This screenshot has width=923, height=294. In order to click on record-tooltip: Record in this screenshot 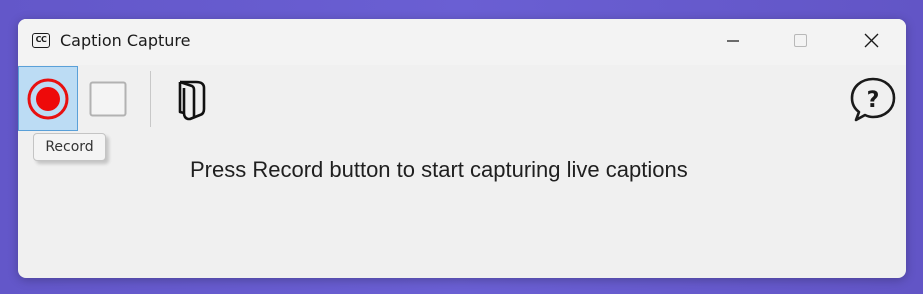, I will do `click(69, 147)`.